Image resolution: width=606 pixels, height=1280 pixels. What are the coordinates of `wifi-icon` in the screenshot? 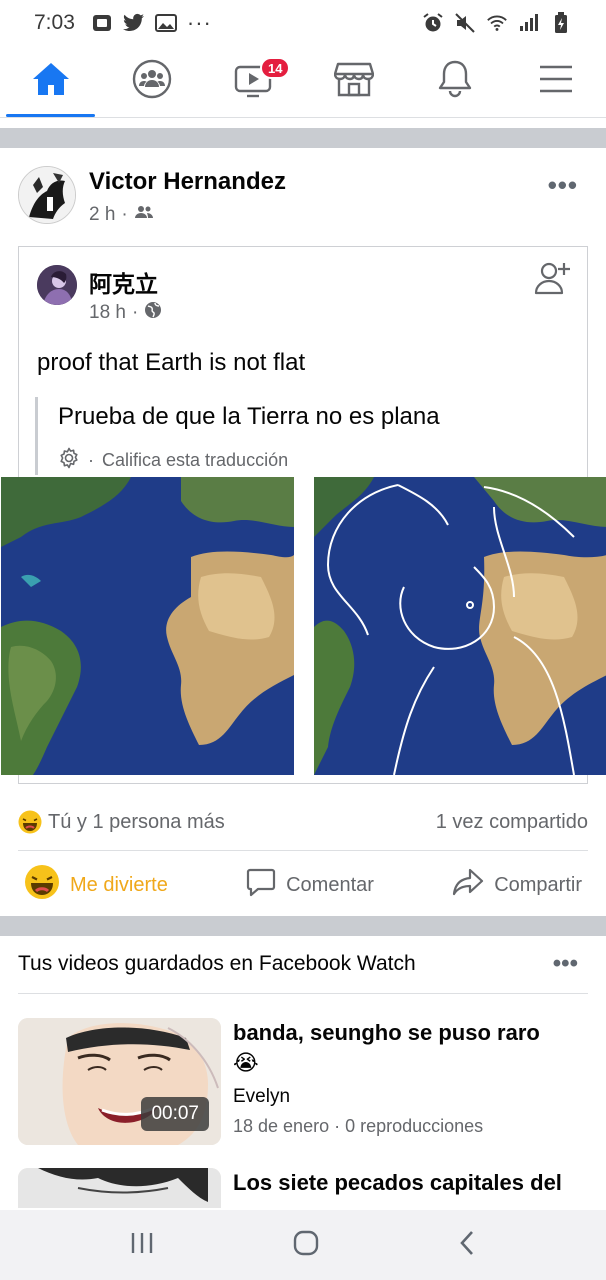 It's located at (497, 23).